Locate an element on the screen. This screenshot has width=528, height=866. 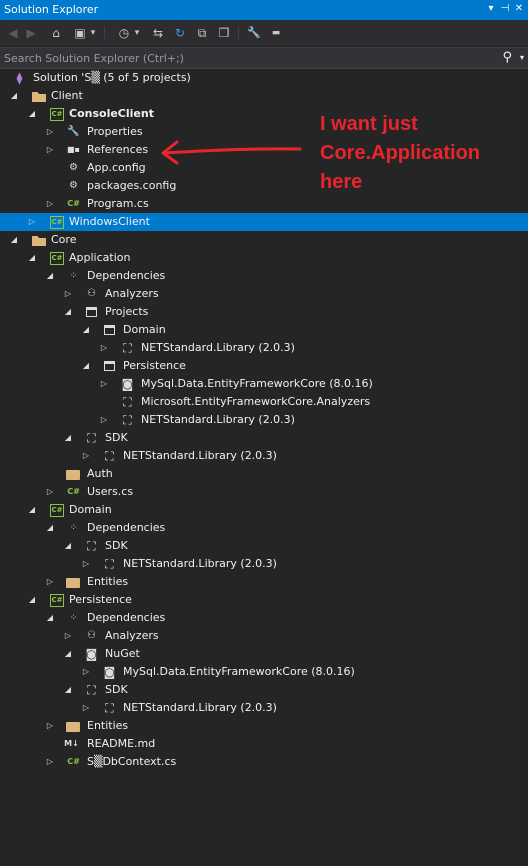
tree-item-project-persistence: ◢ Persistence is located at coordinates (264, 366).